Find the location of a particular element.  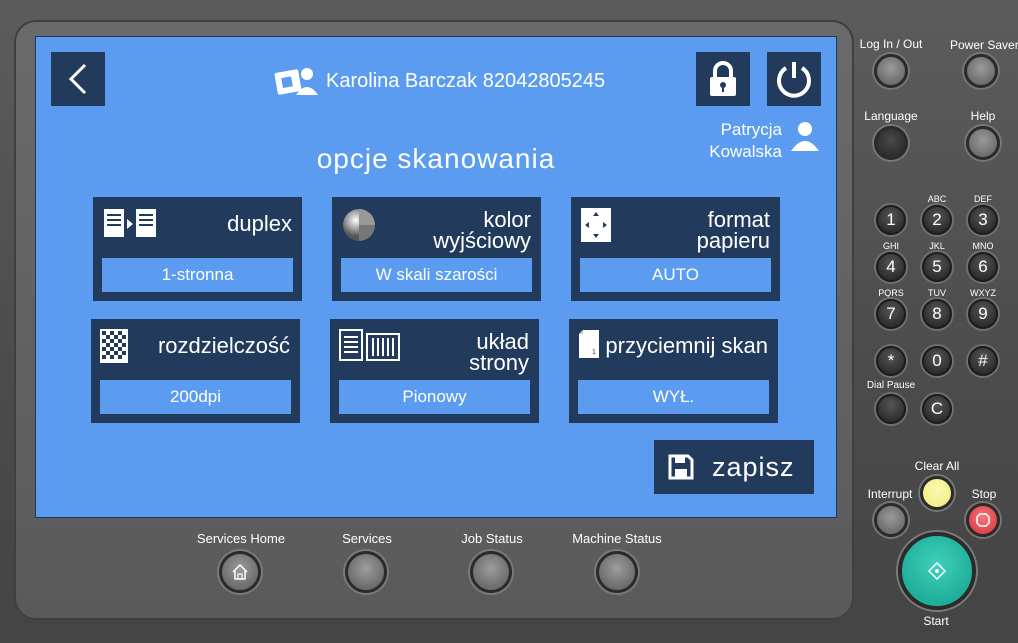

option-darken-scan: 1 przyciemnij skan WYŁ. is located at coordinates (673, 371).